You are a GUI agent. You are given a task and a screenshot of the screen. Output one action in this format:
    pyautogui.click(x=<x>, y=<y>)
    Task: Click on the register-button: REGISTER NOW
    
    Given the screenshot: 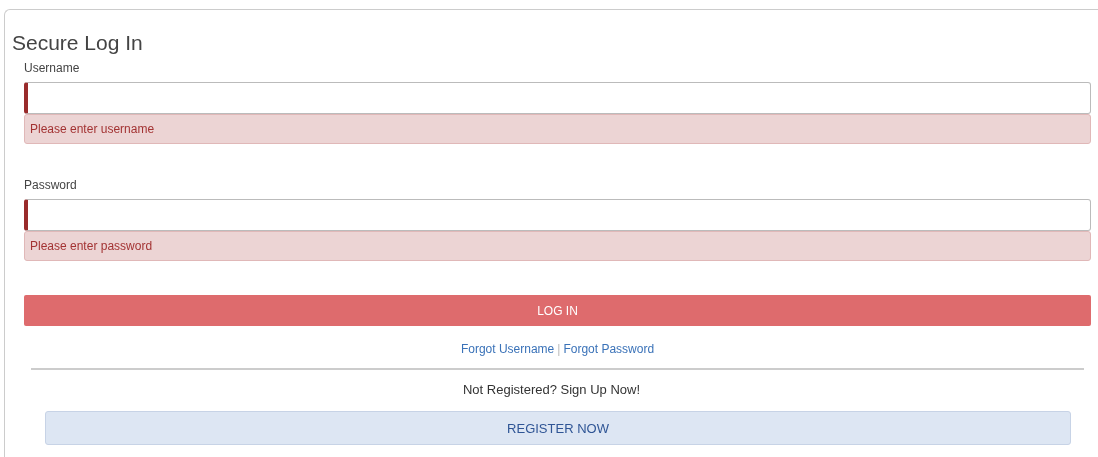 What is the action you would take?
    pyautogui.click(x=558, y=428)
    